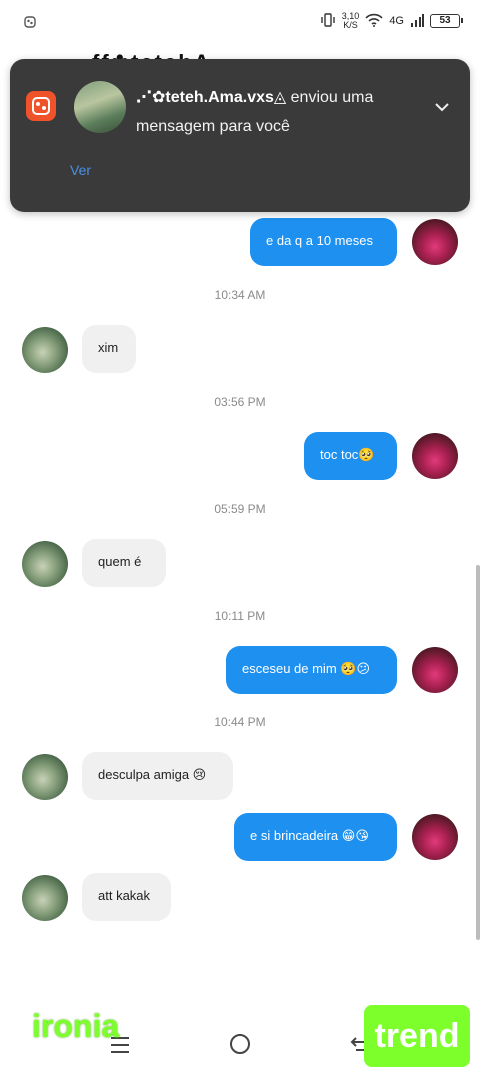 The width and height of the screenshot is (480, 1076). What do you see at coordinates (311, 670) in the screenshot?
I see `message-bubble-outgoing: esceseu de mim 🥺😕` at bounding box center [311, 670].